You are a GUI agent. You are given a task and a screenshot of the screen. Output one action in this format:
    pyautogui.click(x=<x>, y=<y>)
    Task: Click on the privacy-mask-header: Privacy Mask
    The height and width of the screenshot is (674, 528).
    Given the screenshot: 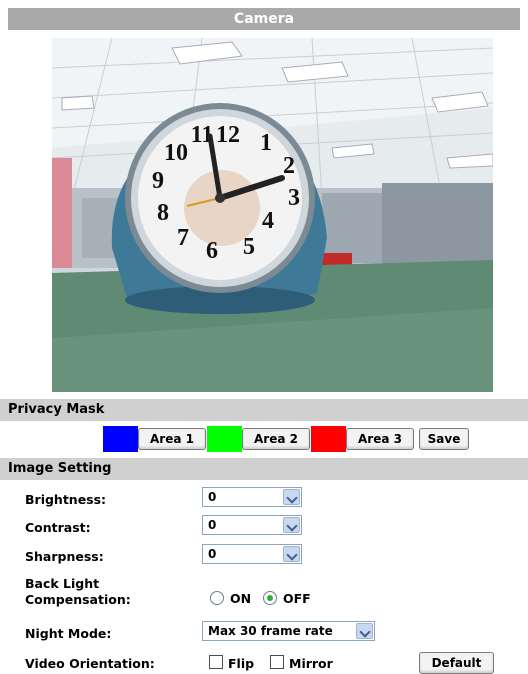 What is the action you would take?
    pyautogui.click(x=264, y=410)
    